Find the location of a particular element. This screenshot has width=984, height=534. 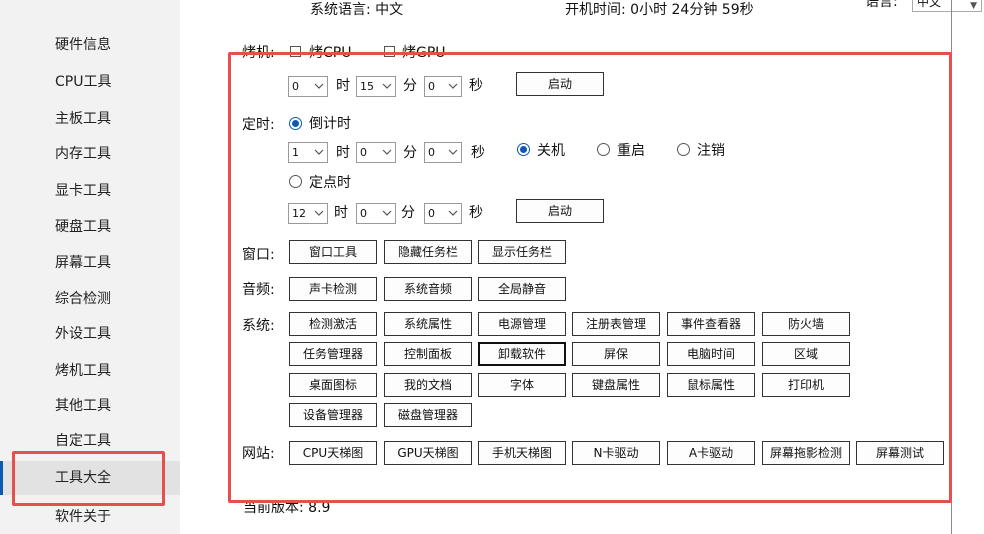

event-viewer-button: 事件查看器 is located at coordinates (711, 324).